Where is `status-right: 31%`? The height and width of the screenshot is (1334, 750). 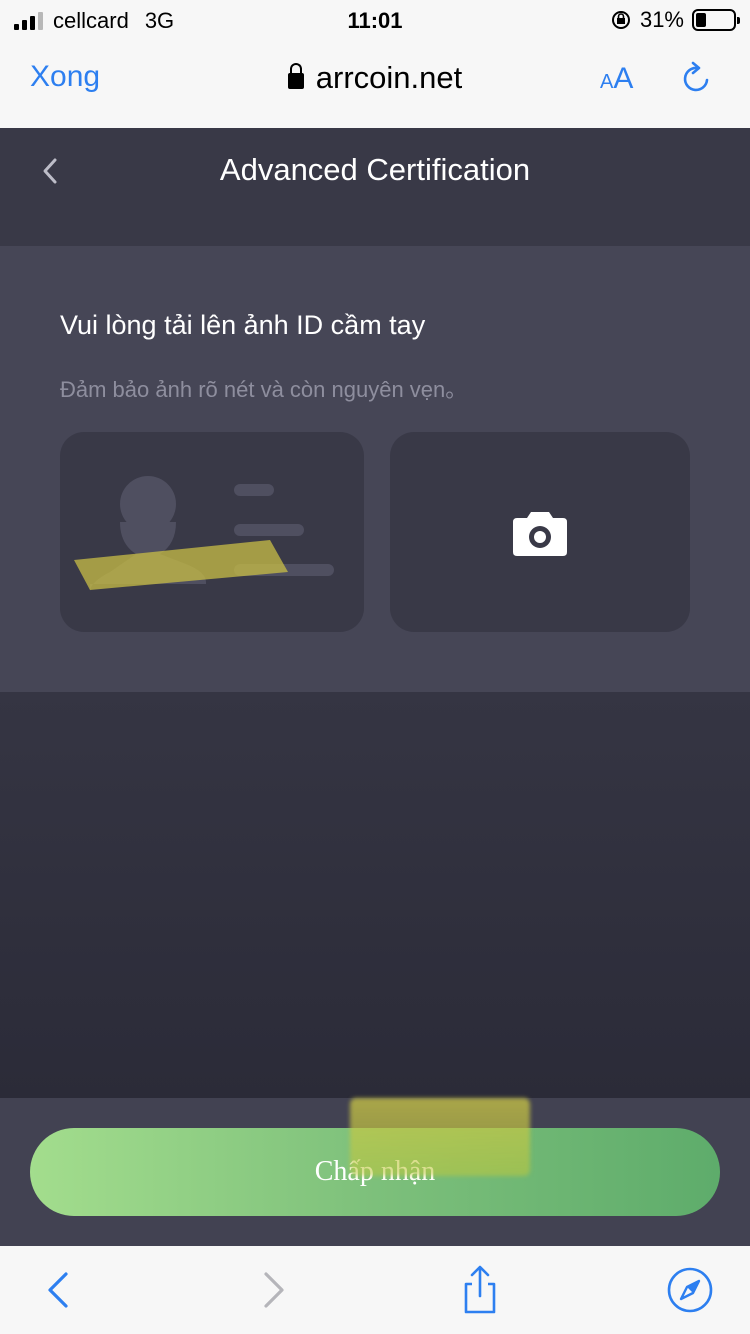 status-right: 31% is located at coordinates (675, 20).